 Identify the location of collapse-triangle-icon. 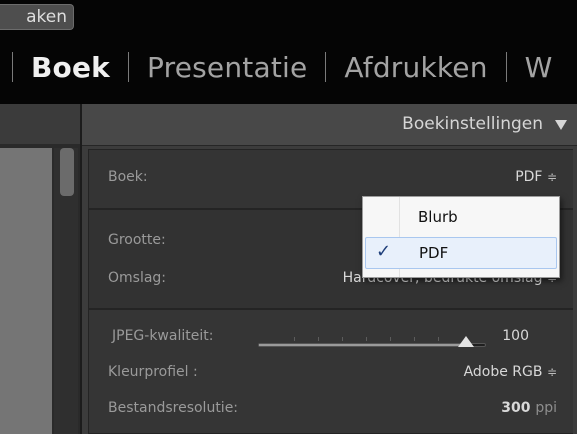
(561, 125).